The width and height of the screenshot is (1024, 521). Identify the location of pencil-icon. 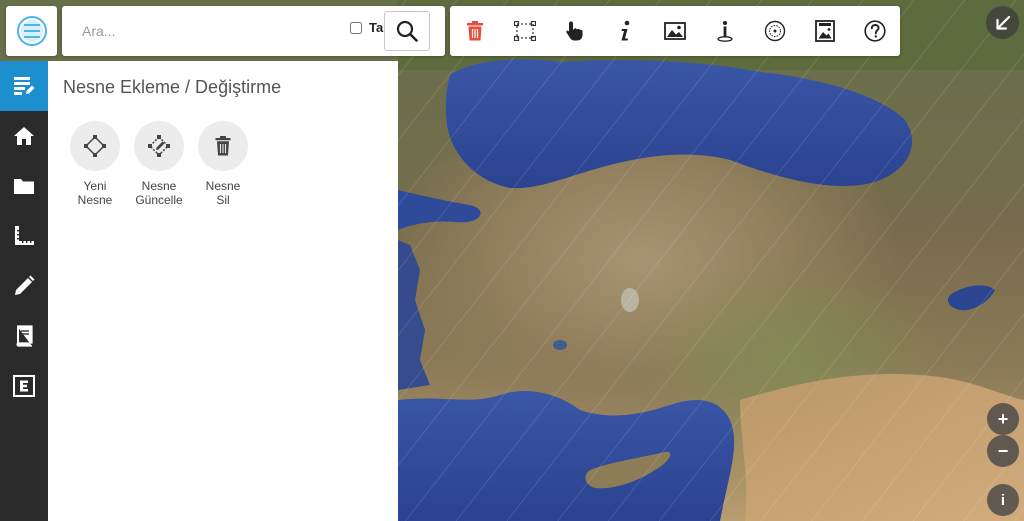
(25, 285).